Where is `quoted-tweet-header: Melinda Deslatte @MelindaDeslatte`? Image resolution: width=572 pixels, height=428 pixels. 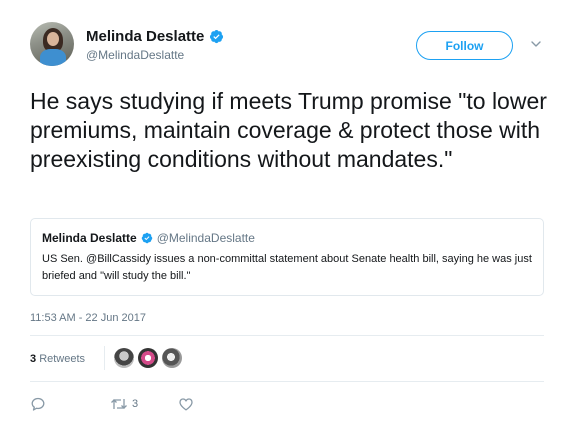
quoted-tweet-header: Melinda Deslatte @MelindaDeslatte is located at coordinates (148, 238).